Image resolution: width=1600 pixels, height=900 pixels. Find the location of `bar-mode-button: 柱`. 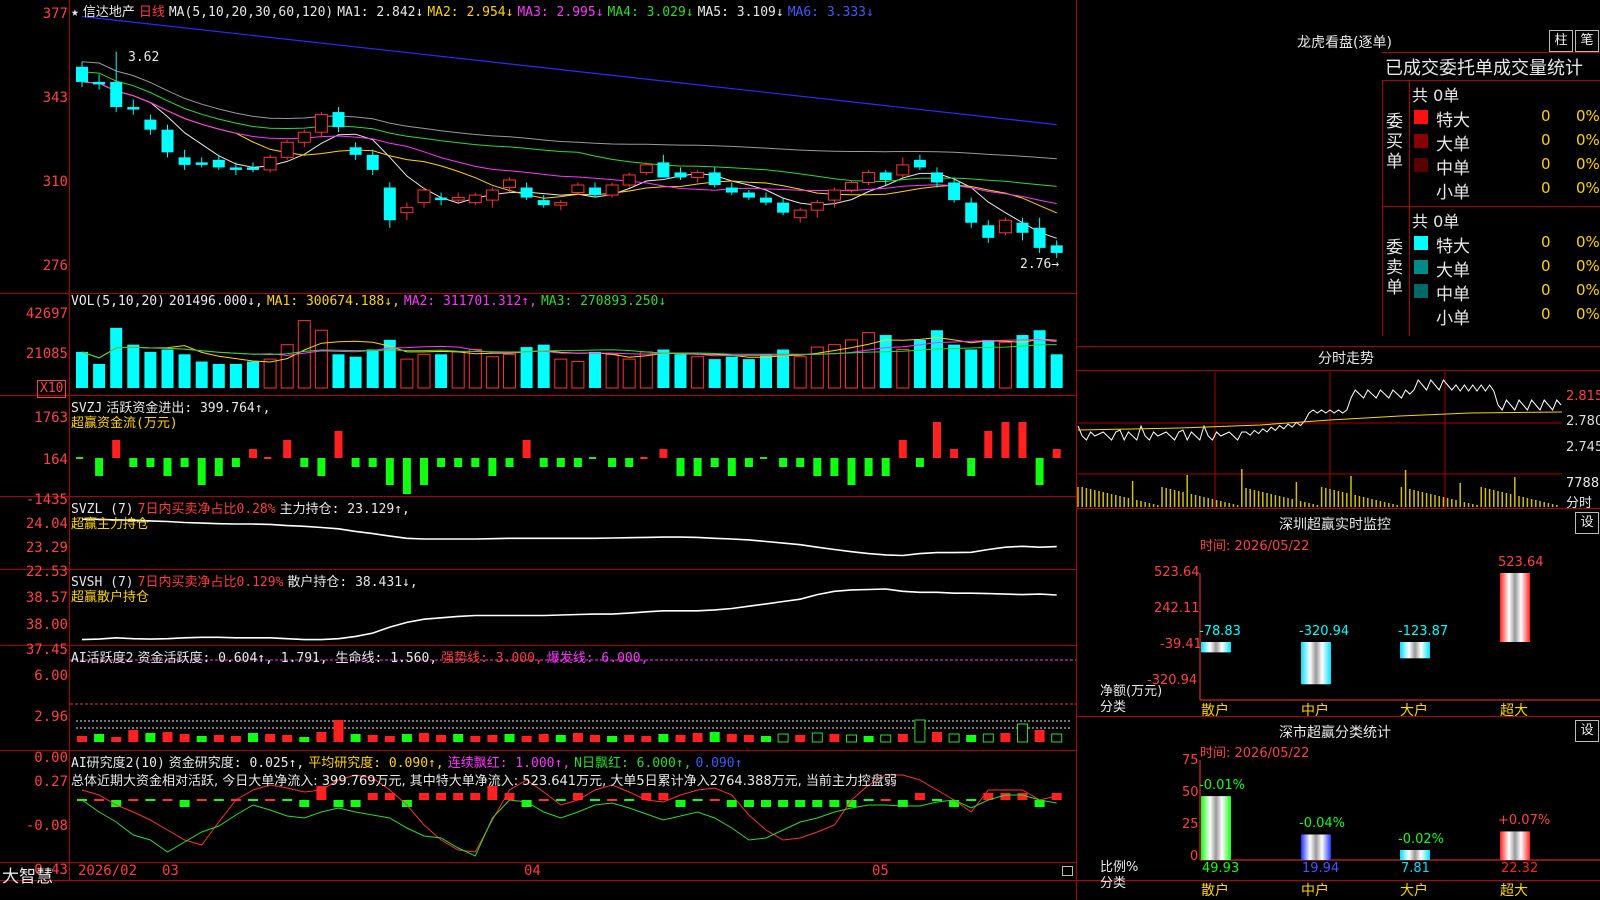

bar-mode-button: 柱 is located at coordinates (1561, 41).